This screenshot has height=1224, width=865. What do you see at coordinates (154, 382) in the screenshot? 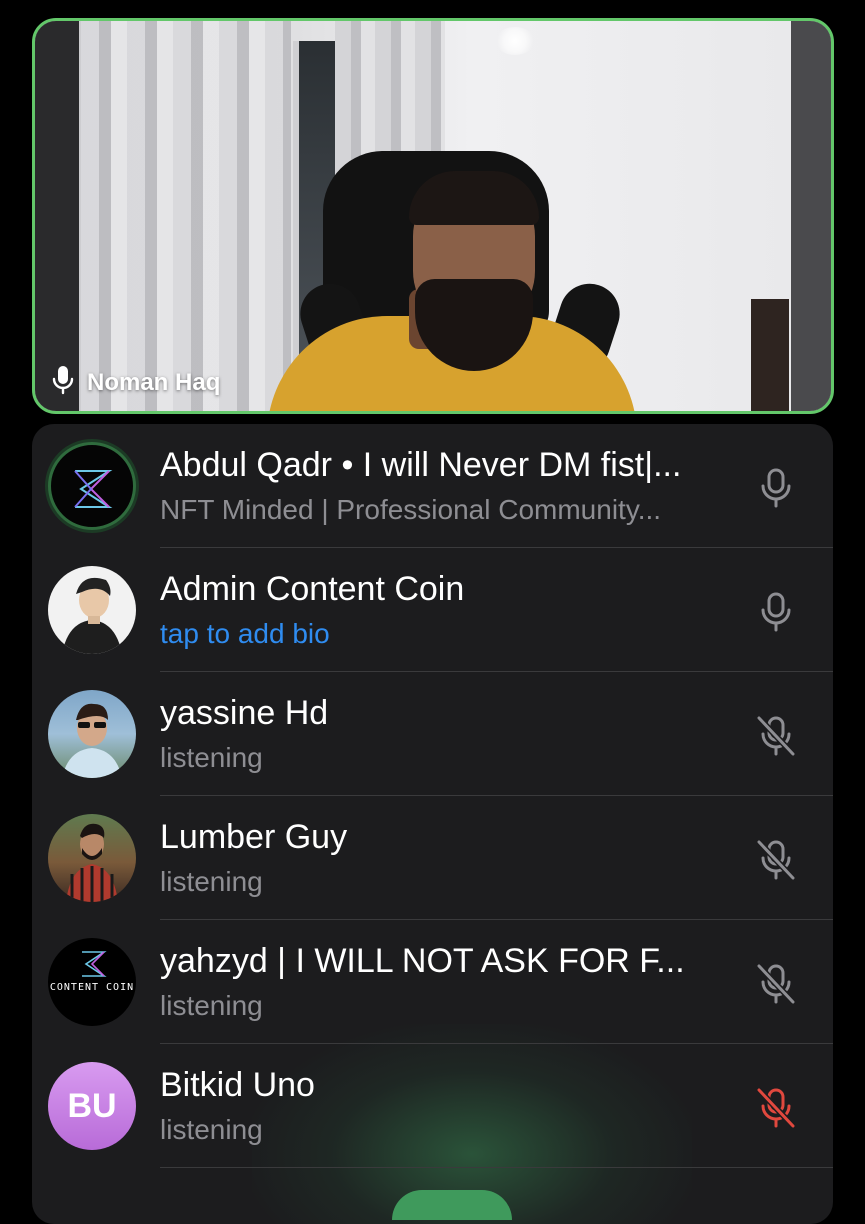
I see `speaker-name: Noman Haq` at bounding box center [154, 382].